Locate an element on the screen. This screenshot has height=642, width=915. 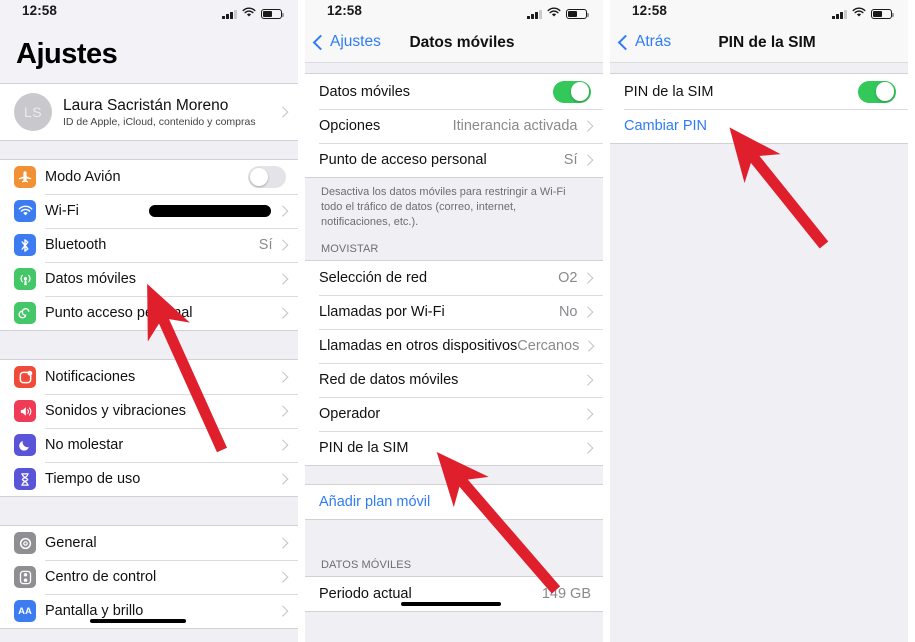
row-red-de-datos-moviles: Red de datos móviles is located at coordinates (454, 379).